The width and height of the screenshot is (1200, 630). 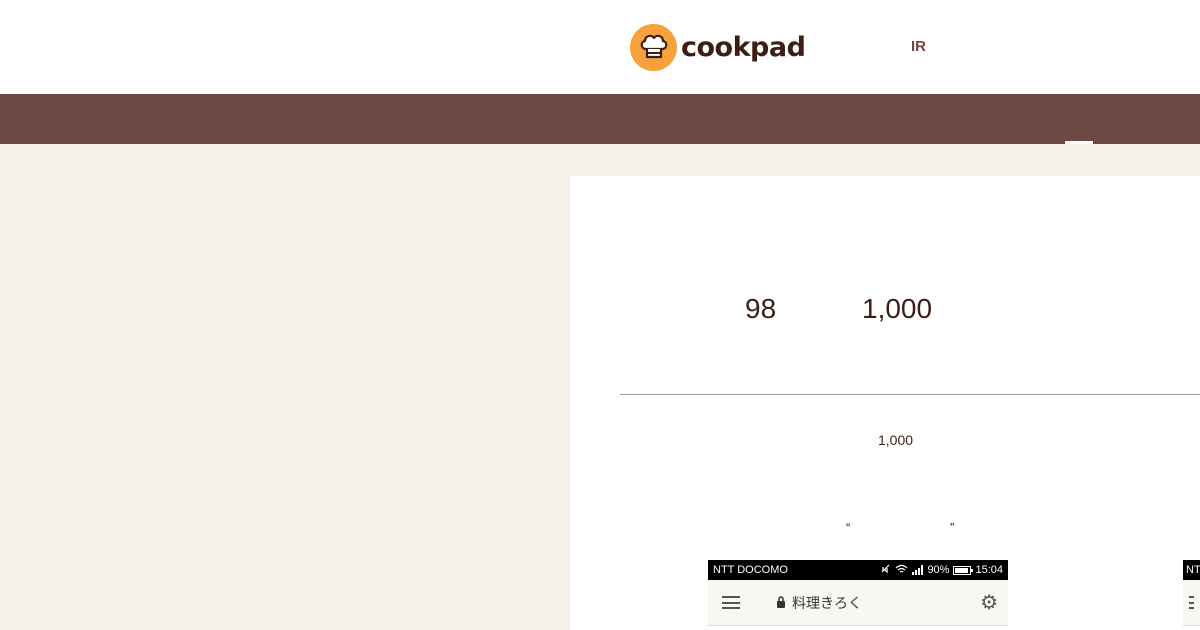 What do you see at coordinates (901, 570) in the screenshot?
I see `wifi-icon` at bounding box center [901, 570].